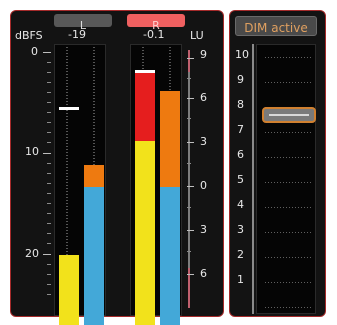  Describe the element at coordinates (34, 51) in the screenshot. I see `dbfs-tick-0: 0` at that location.